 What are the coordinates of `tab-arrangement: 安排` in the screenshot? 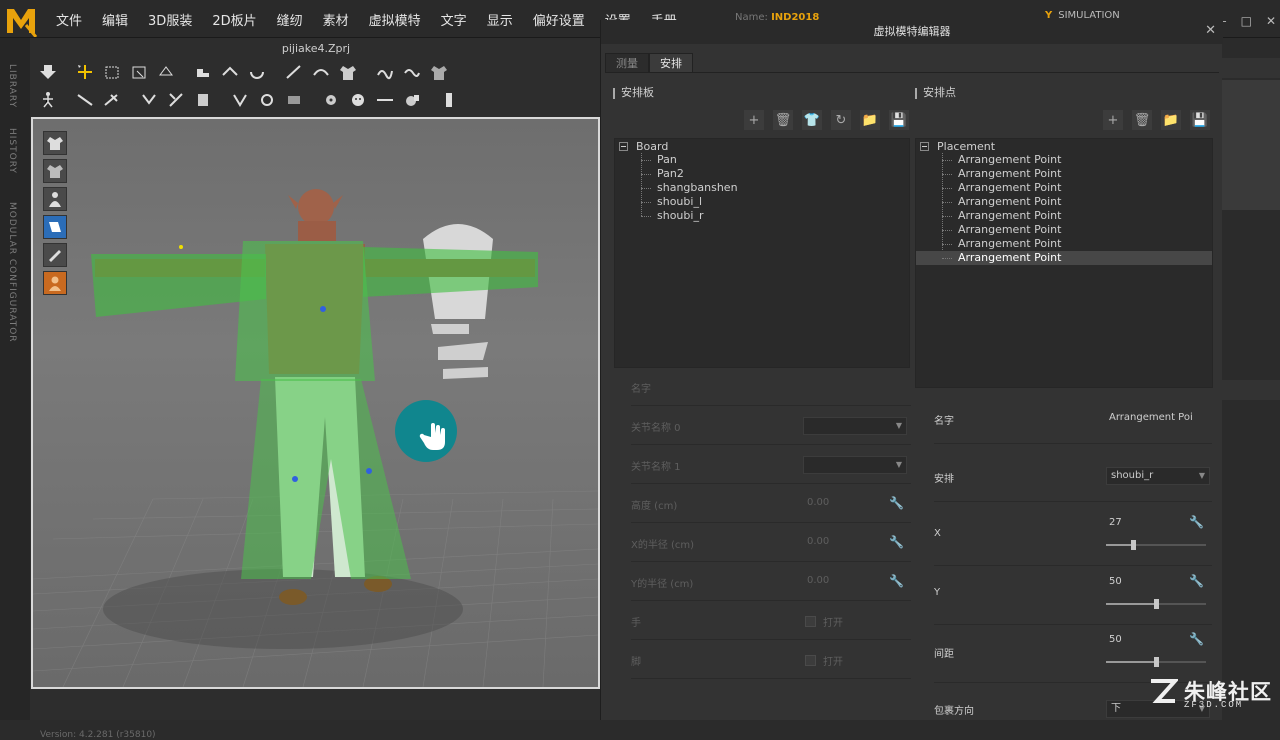 It's located at (671, 63).